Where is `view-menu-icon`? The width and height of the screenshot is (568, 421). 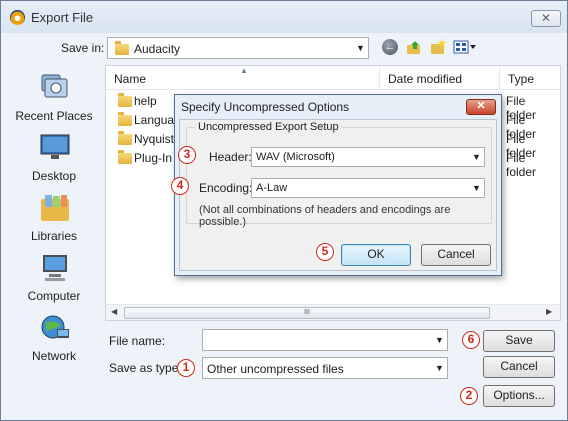 view-menu-icon is located at coordinates (465, 47).